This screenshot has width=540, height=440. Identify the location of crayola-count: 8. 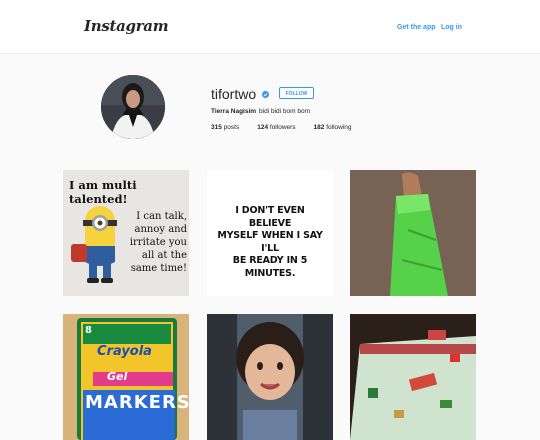
(88, 330).